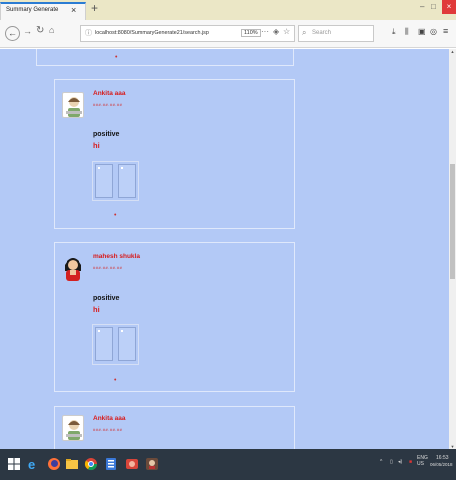 The width and height of the screenshot is (456, 480). What do you see at coordinates (336, 33) in the screenshot?
I see `search-box: ⌕ Search` at bounding box center [336, 33].